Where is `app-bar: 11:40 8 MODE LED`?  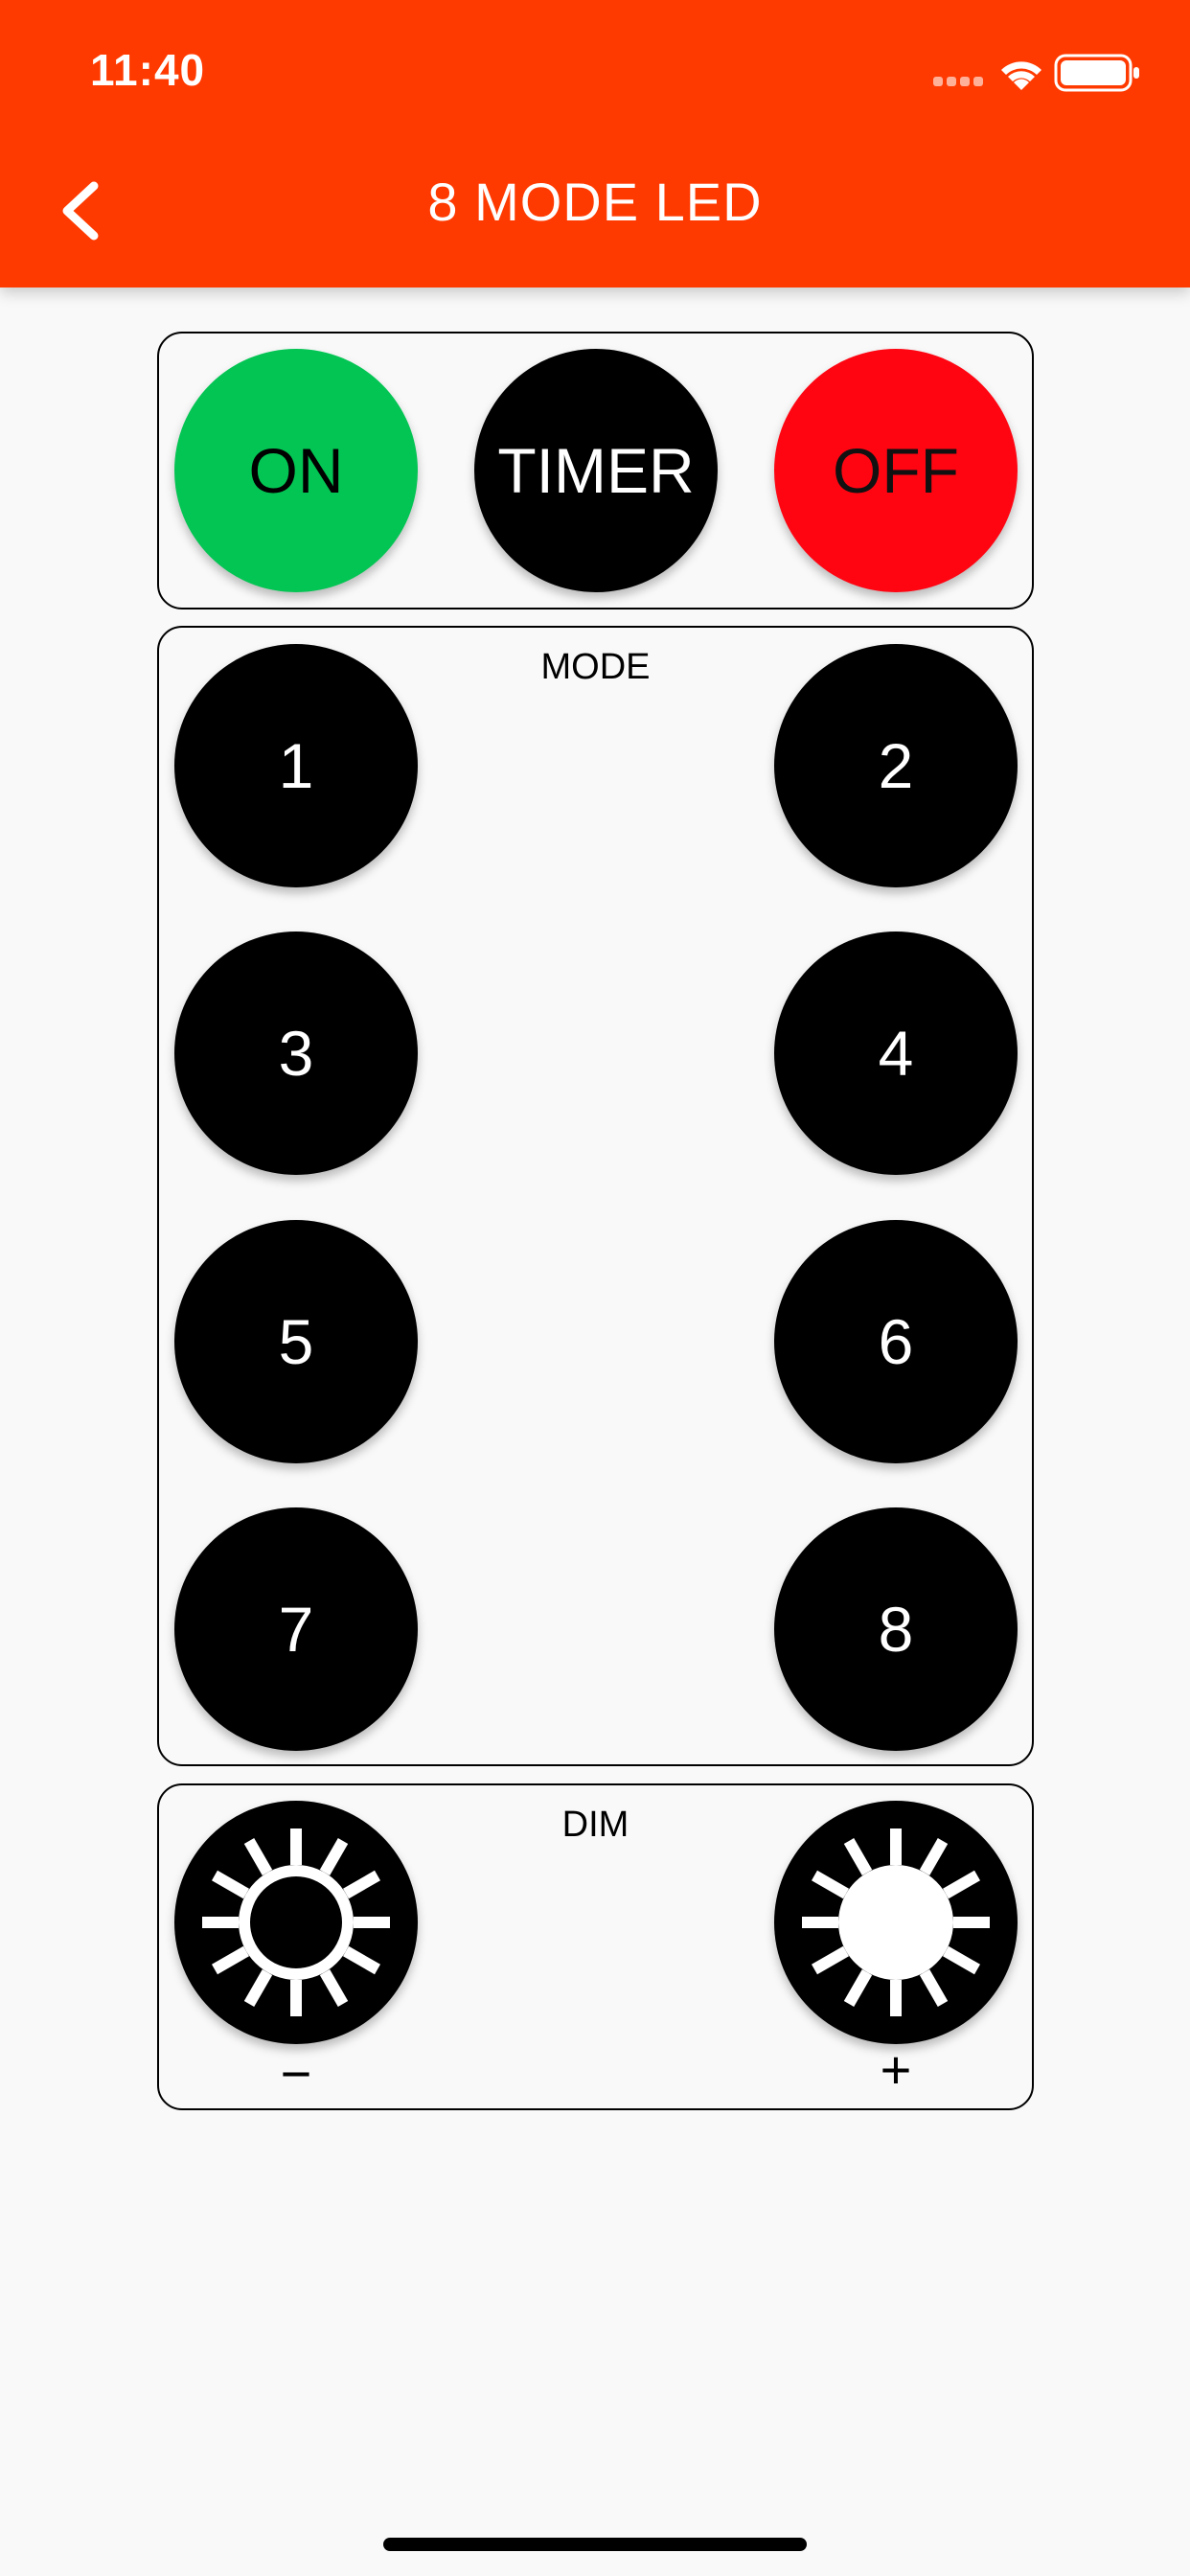 app-bar: 11:40 8 MODE LED is located at coordinates (595, 144).